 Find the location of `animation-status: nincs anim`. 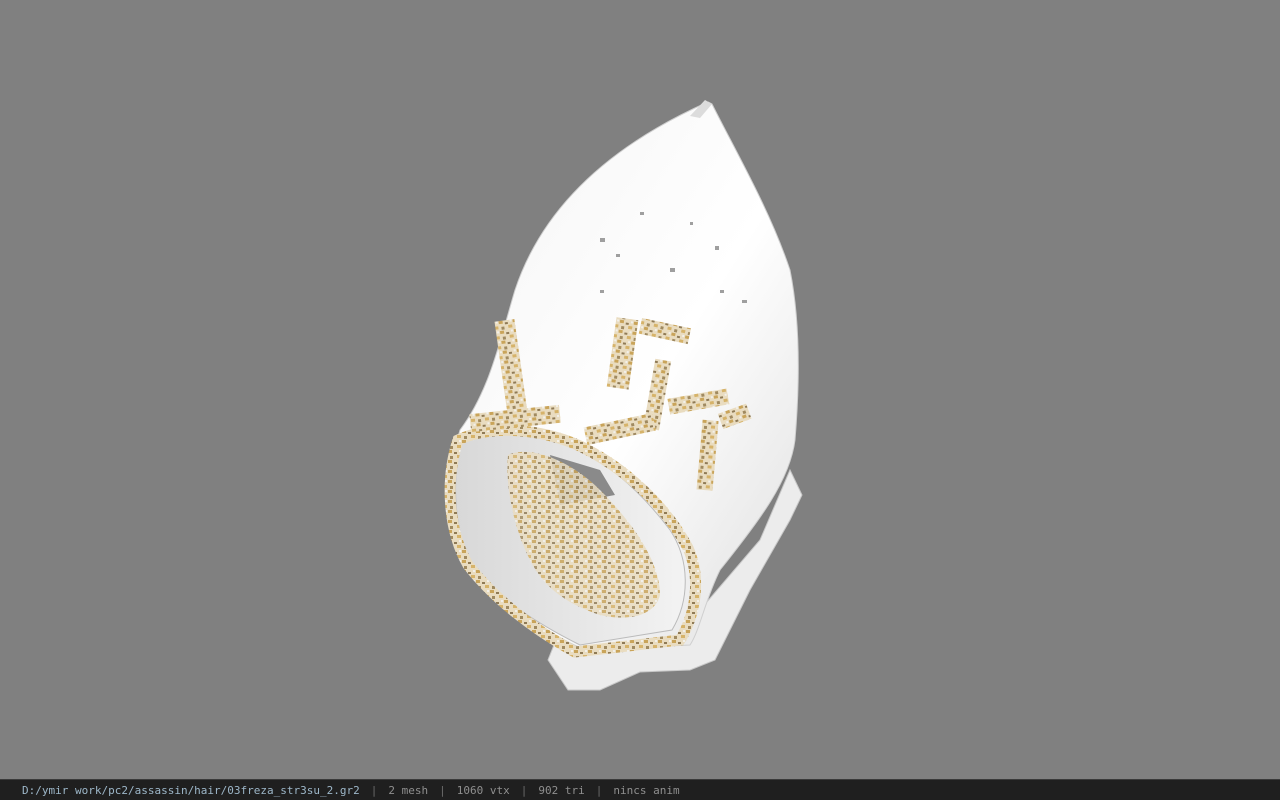

animation-status: nincs anim is located at coordinates (646, 790).